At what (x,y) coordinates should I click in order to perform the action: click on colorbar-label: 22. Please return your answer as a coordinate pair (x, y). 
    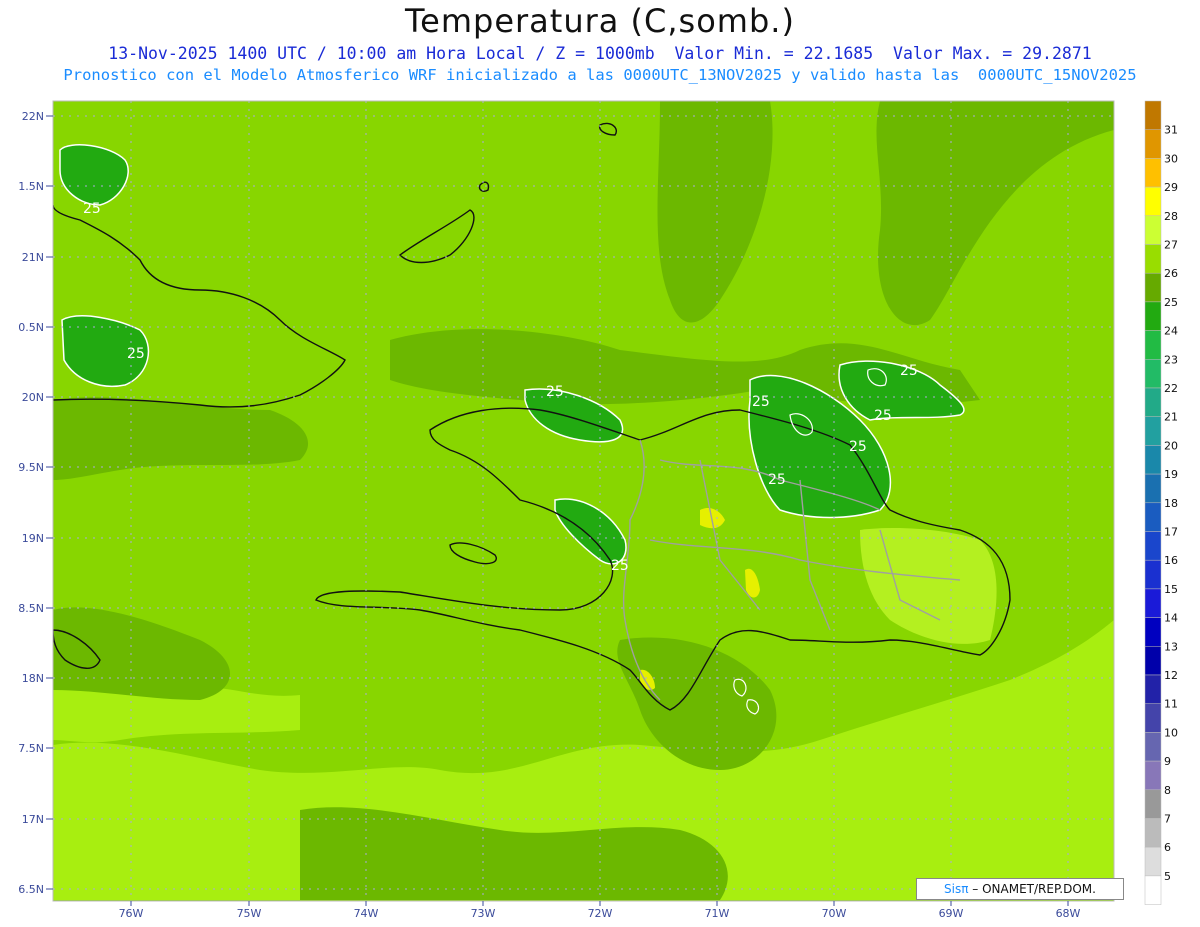
    Looking at the image, I should click on (1171, 388).